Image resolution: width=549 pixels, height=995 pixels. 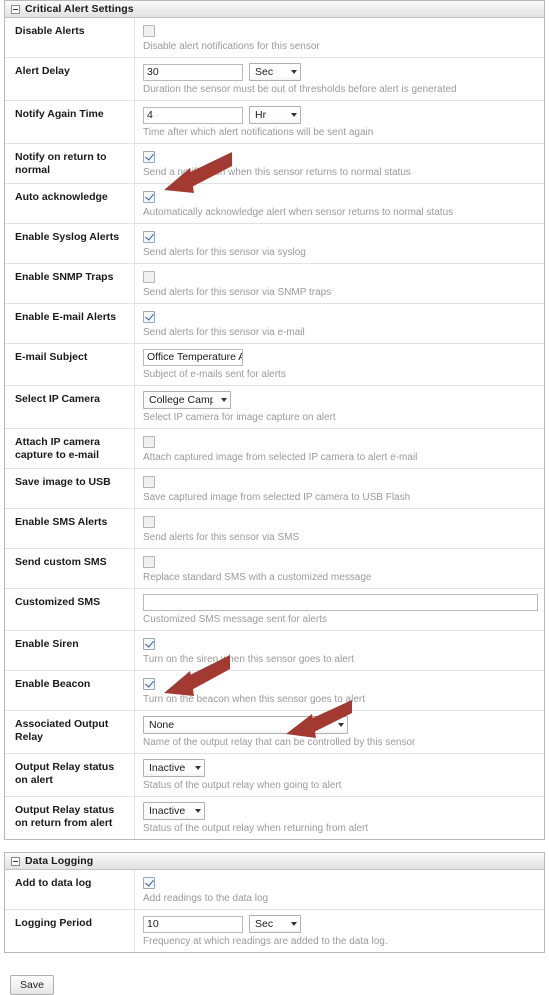 What do you see at coordinates (59, 861) in the screenshot?
I see `panel-title: Data Logging` at bounding box center [59, 861].